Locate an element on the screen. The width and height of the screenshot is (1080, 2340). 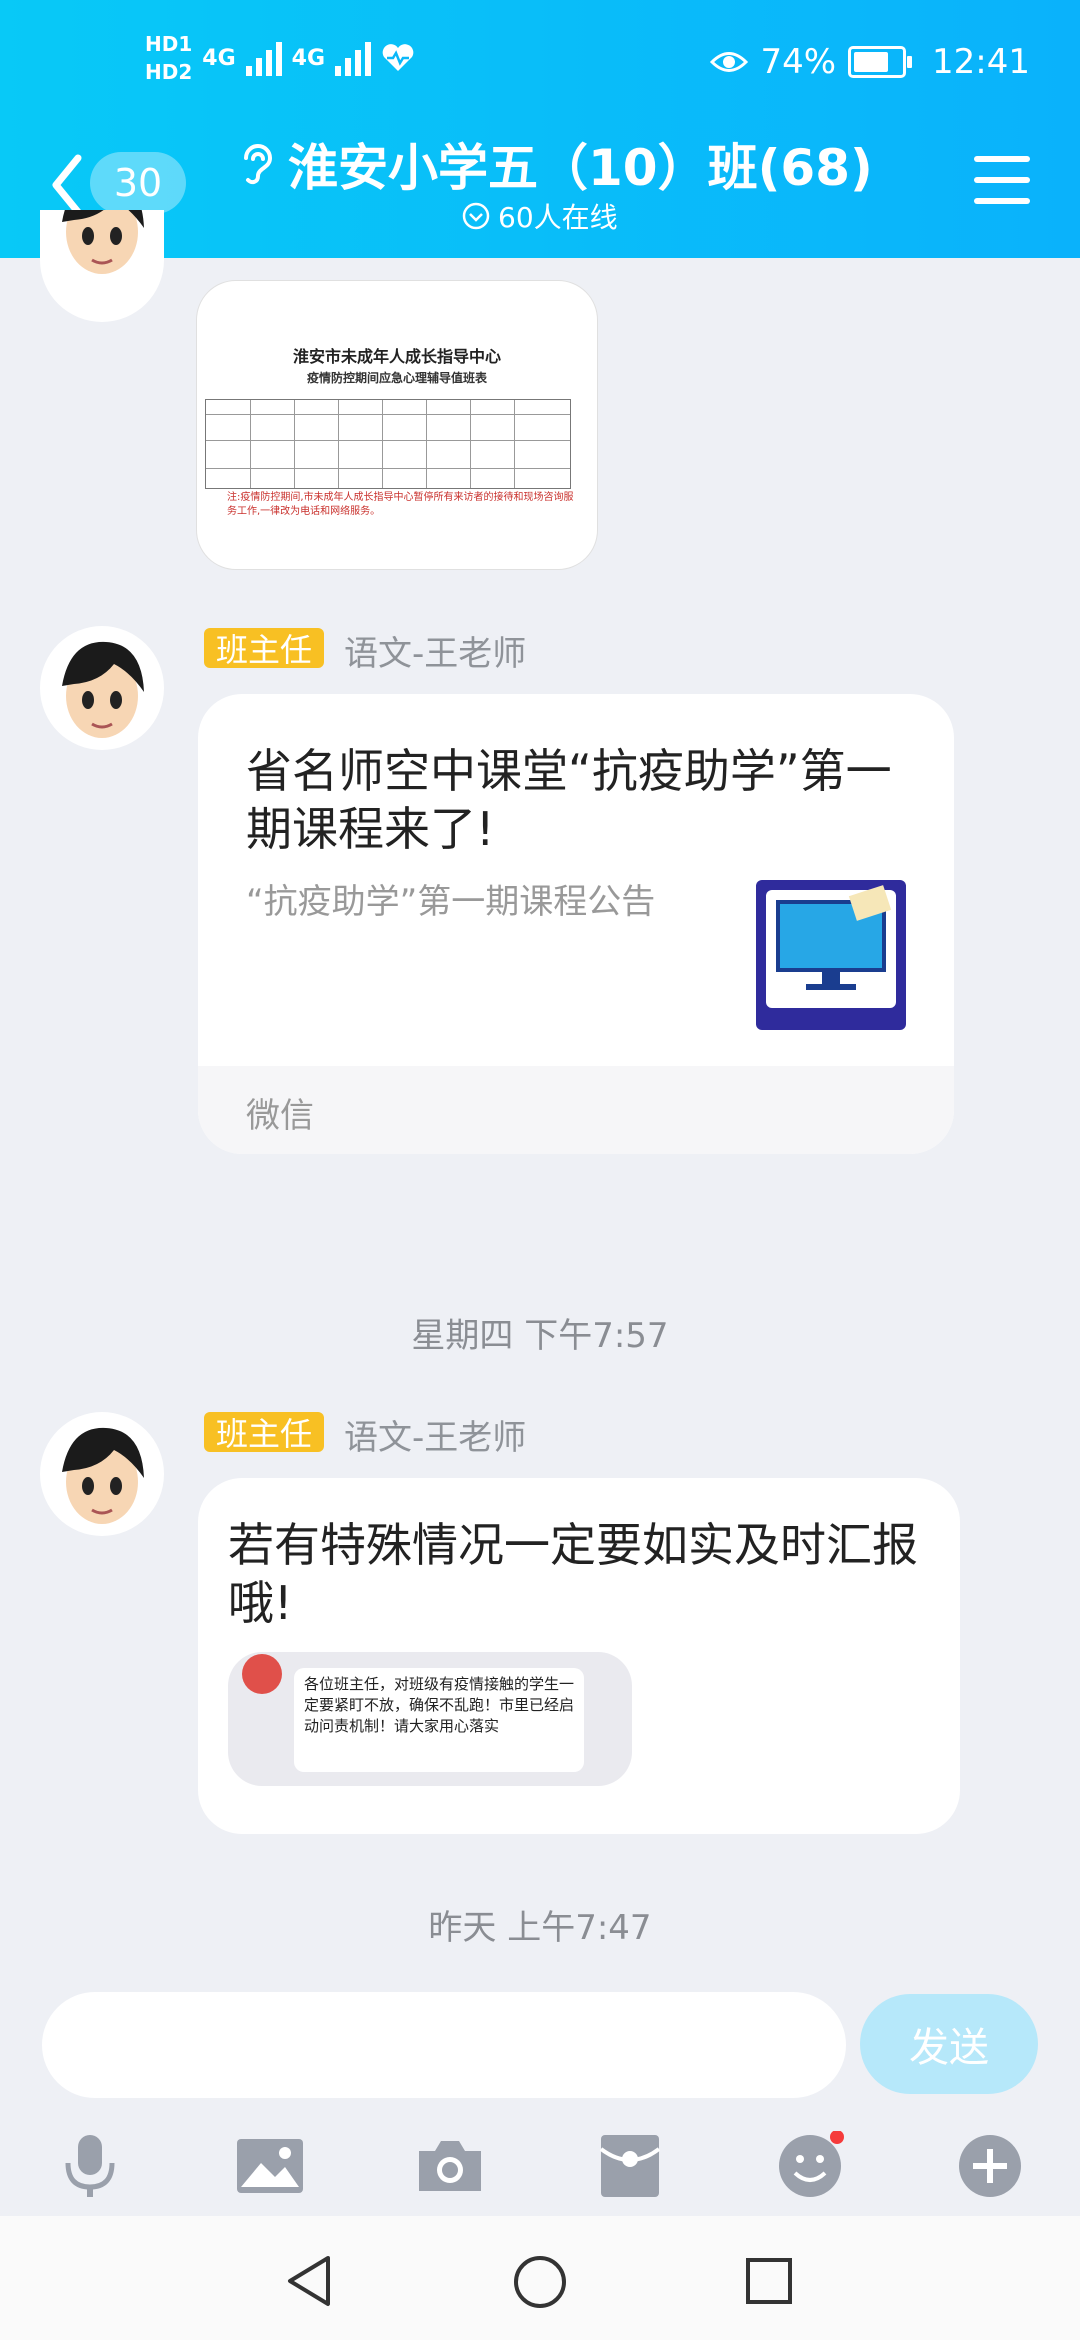
schedule-table is located at coordinates (388, 444).